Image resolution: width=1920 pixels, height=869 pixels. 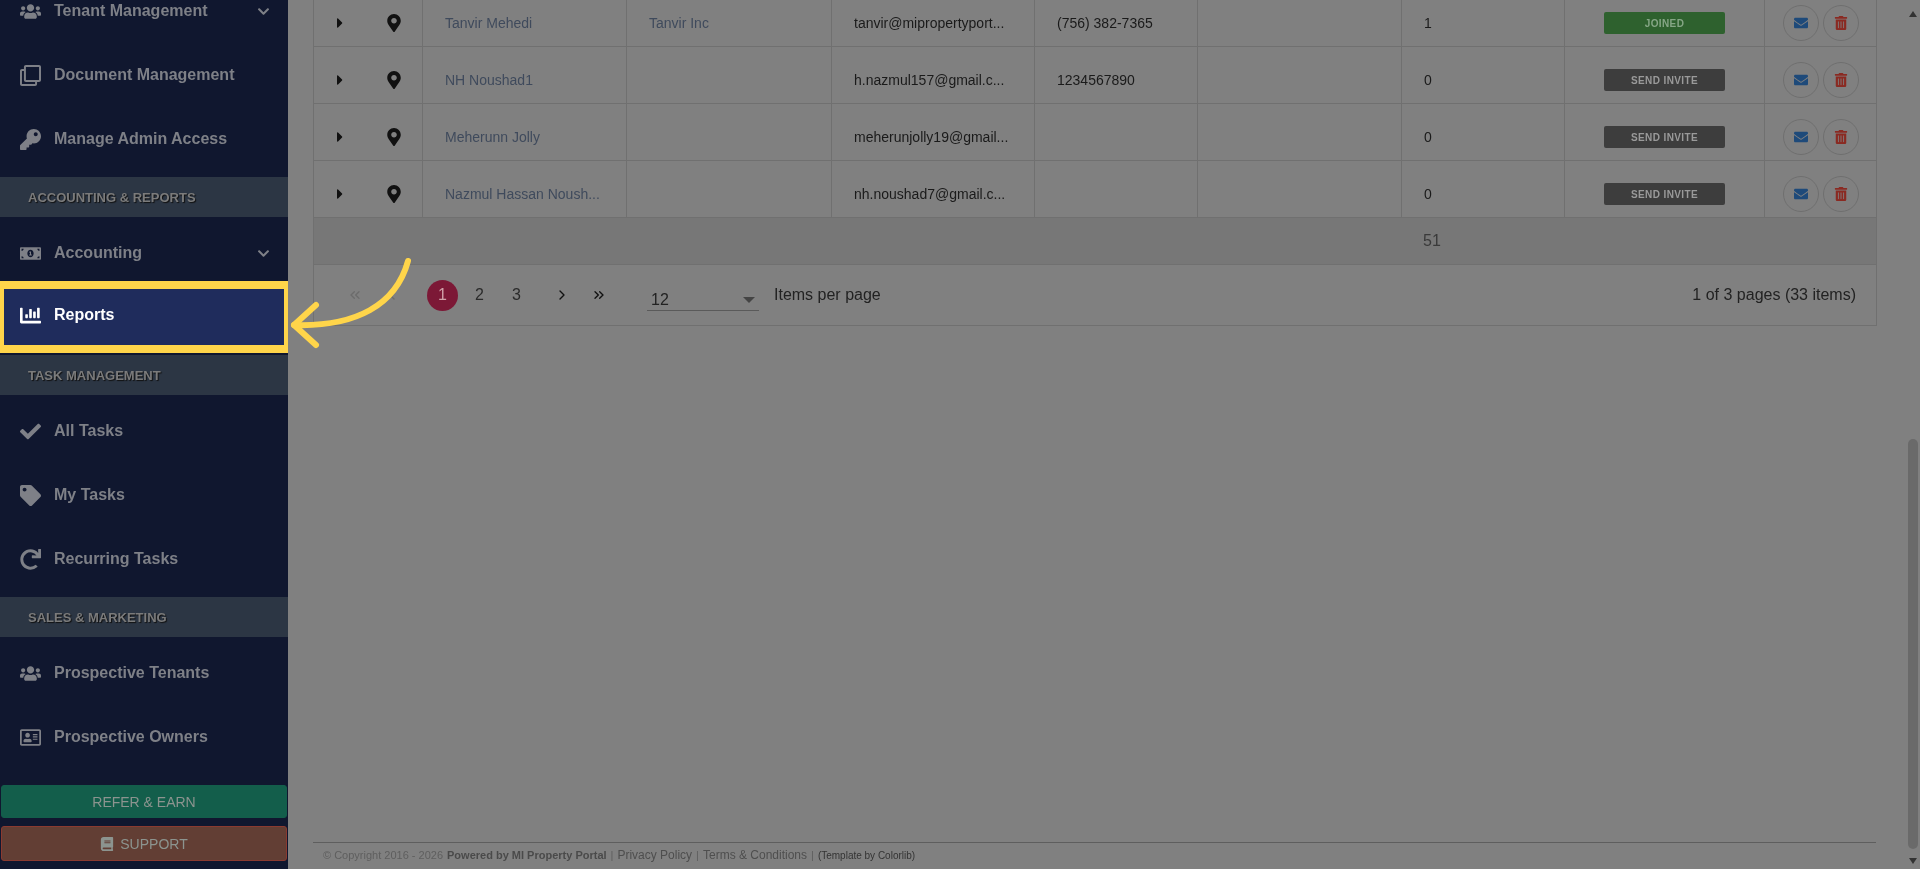 What do you see at coordinates (144, 843) in the screenshot?
I see `support-button: SUPPORT` at bounding box center [144, 843].